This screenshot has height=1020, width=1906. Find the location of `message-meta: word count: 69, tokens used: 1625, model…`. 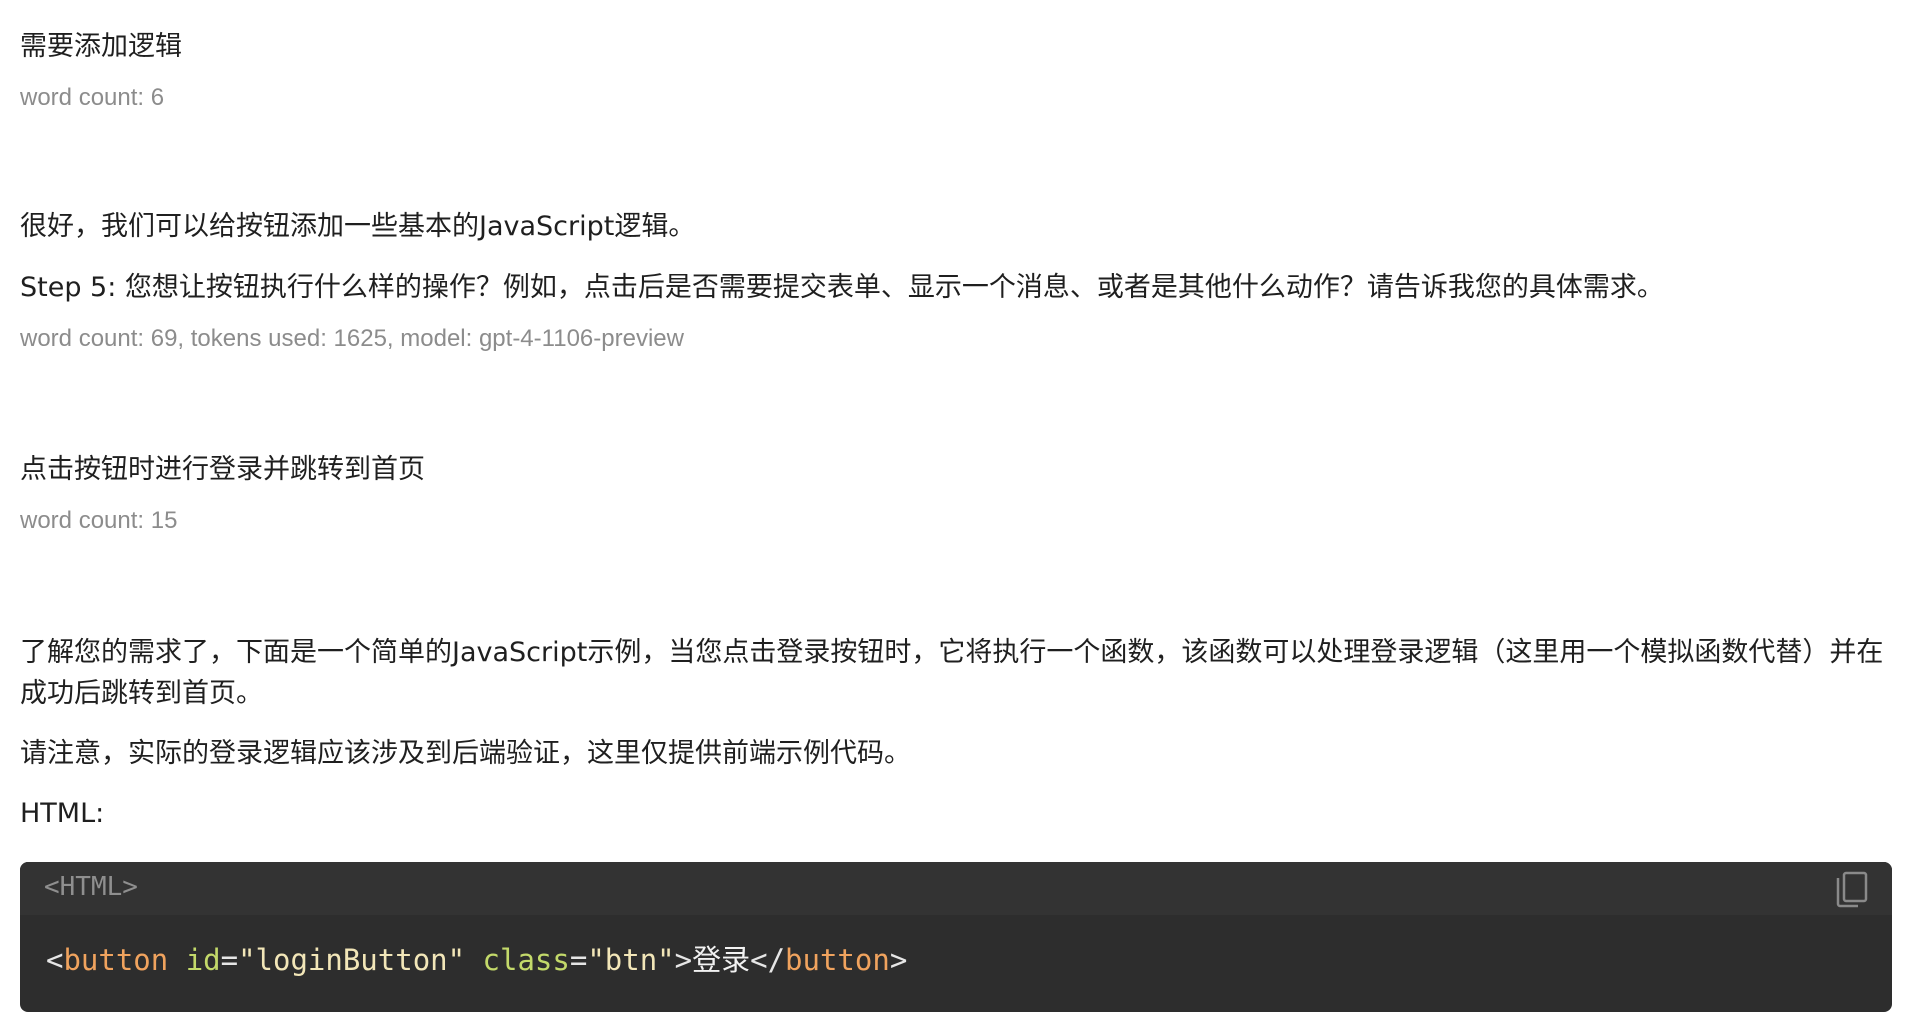

message-meta: word count: 69, tokens used: 1625, model… is located at coordinates (352, 338).